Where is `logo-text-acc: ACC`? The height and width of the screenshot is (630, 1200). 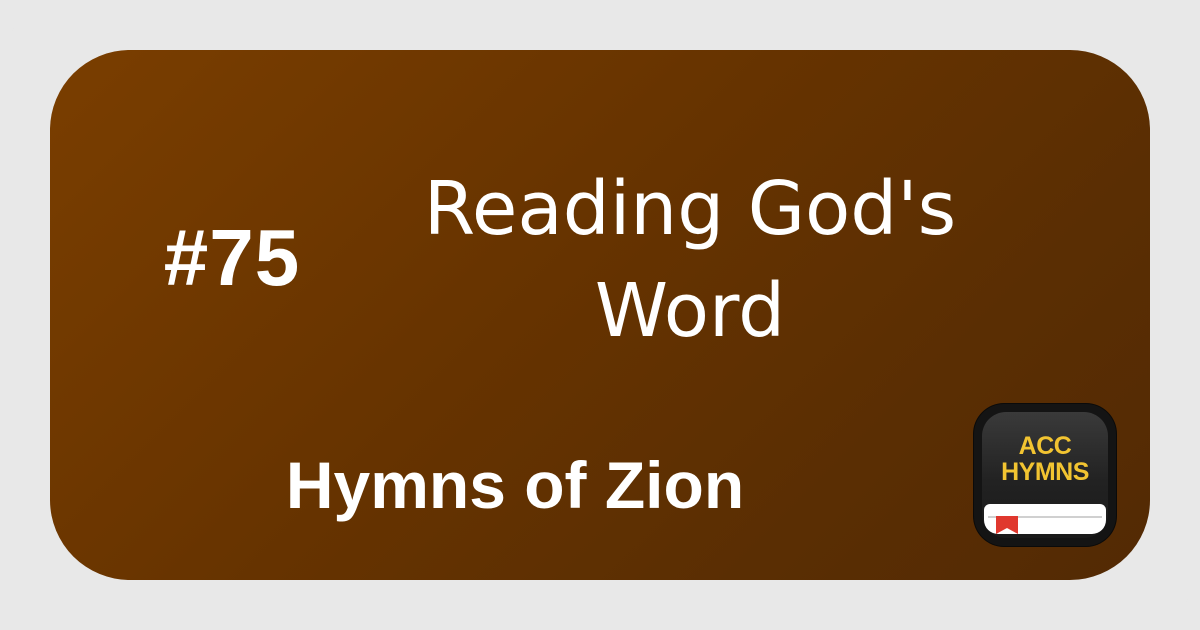
logo-text-acc: ACC is located at coordinates (1045, 446).